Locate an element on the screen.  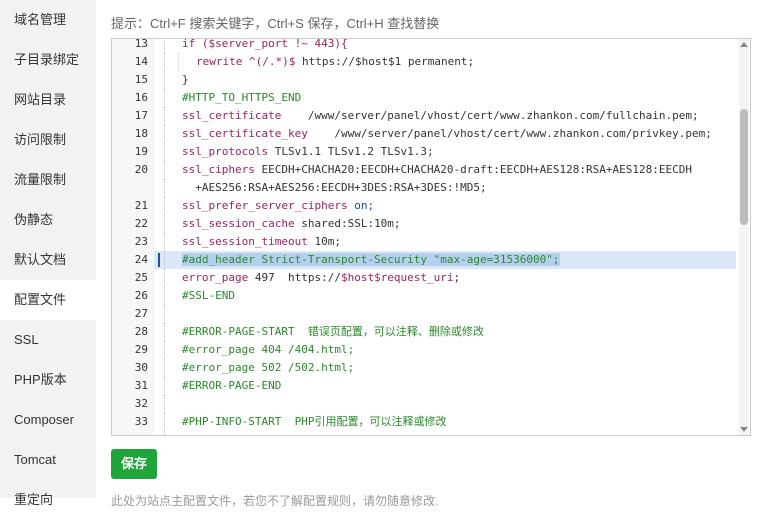
config-footnote: 此处为站点主配置文件，若您不了解配置规则，请勿随意修改. is located at coordinates (275, 501).